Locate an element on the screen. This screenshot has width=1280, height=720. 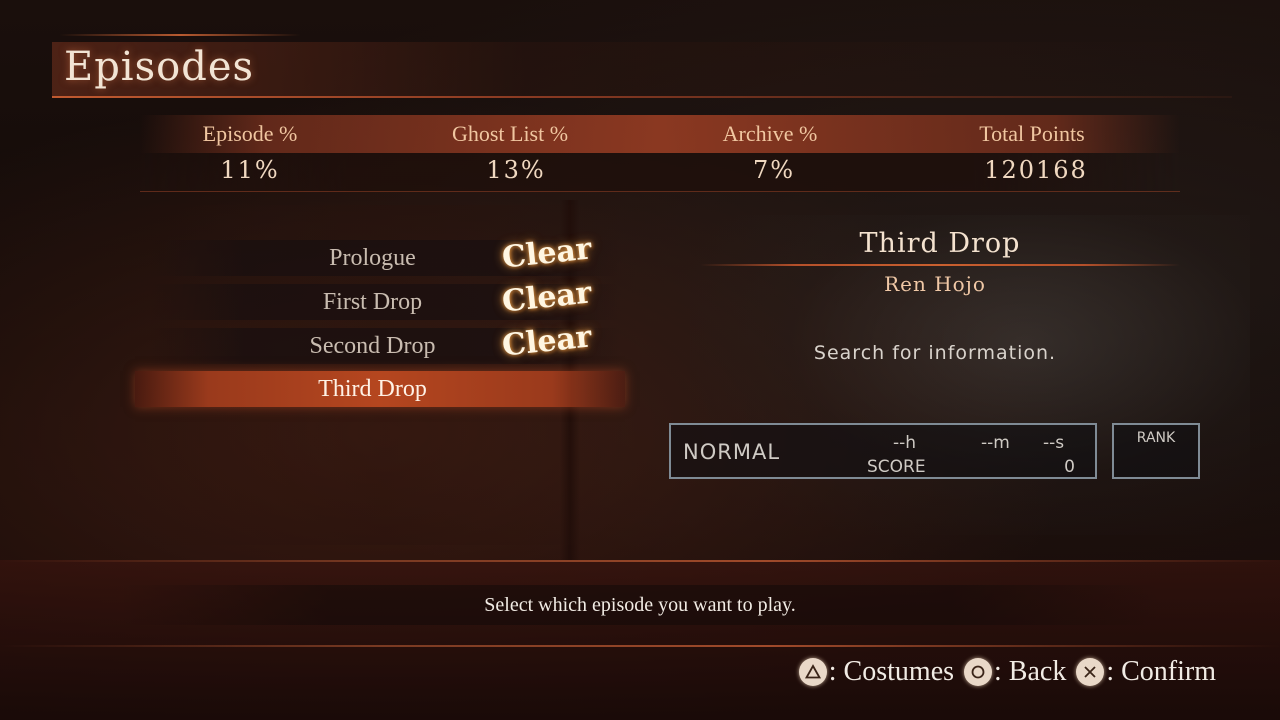
stat-value: 13% is located at coordinates (516, 170).